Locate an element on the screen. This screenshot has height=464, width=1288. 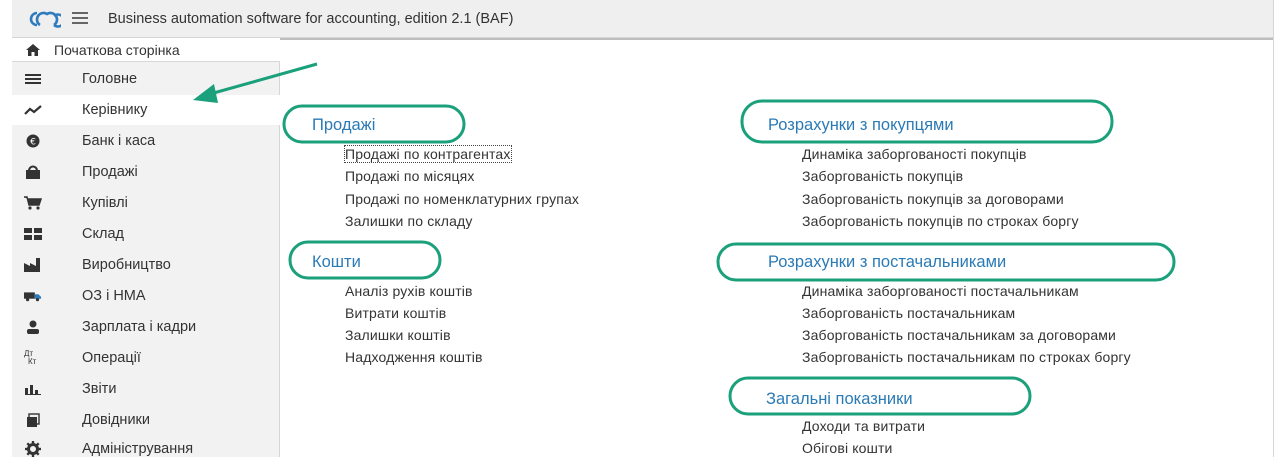
report-link: Динаміка заборгованості покупців is located at coordinates (914, 154).